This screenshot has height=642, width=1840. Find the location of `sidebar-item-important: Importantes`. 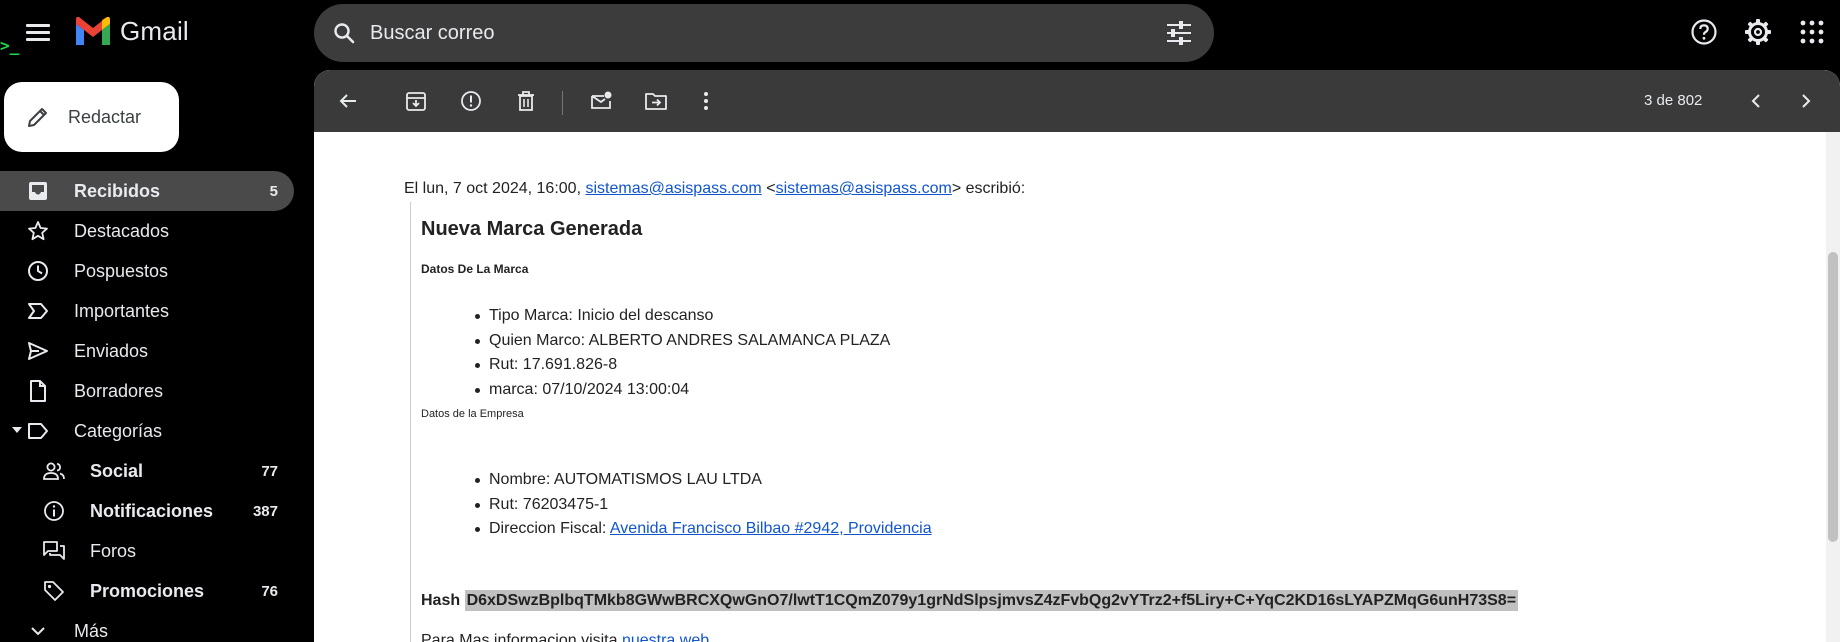

sidebar-item-important: Importantes is located at coordinates (147, 311).